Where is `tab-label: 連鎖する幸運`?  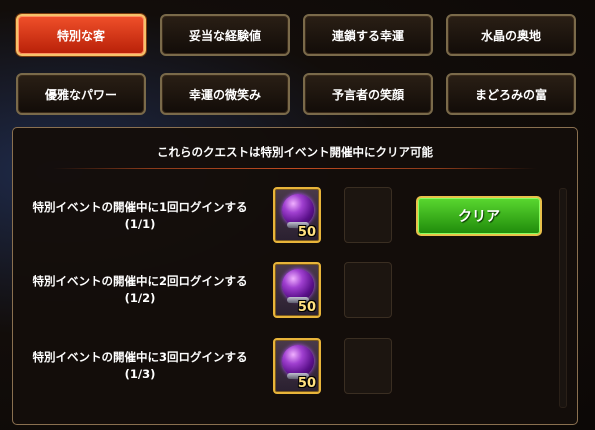
tab-label: 連鎖する幸運 is located at coordinates (367, 35).